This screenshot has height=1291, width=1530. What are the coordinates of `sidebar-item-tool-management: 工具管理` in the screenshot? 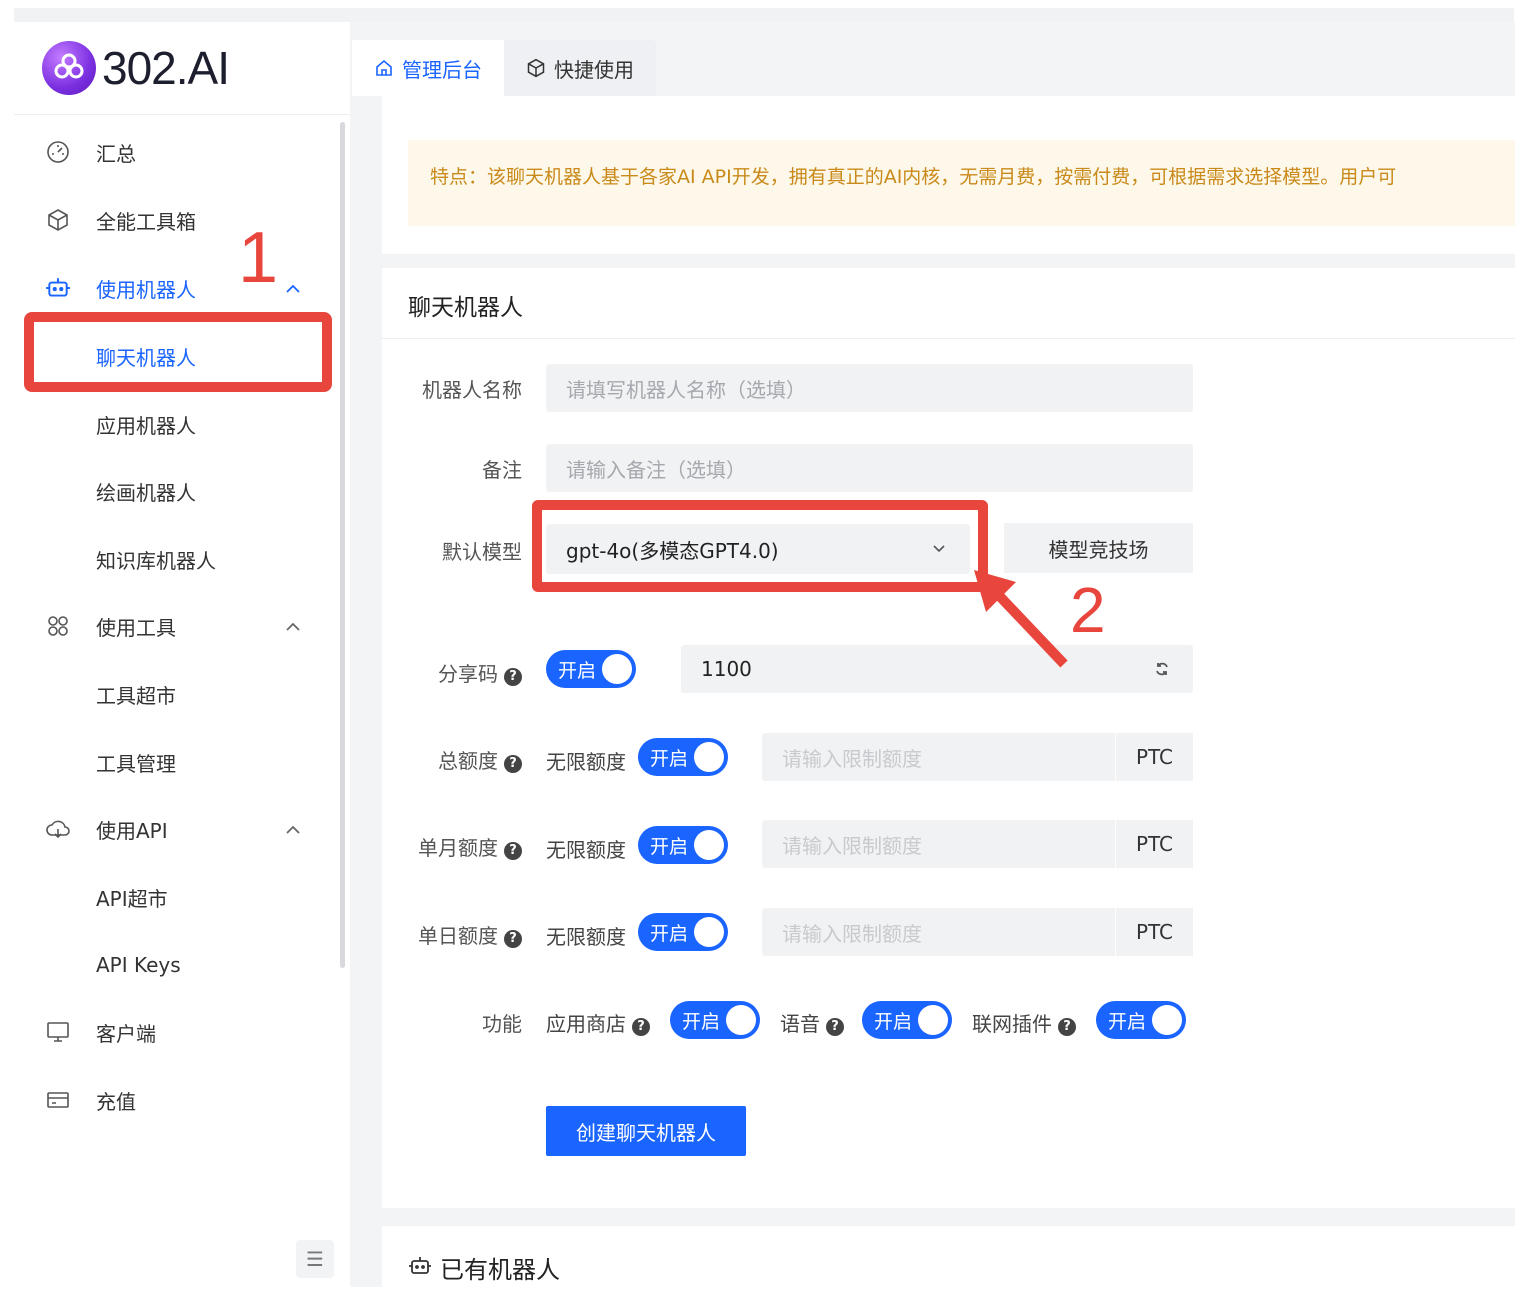 It's located at (174, 762).